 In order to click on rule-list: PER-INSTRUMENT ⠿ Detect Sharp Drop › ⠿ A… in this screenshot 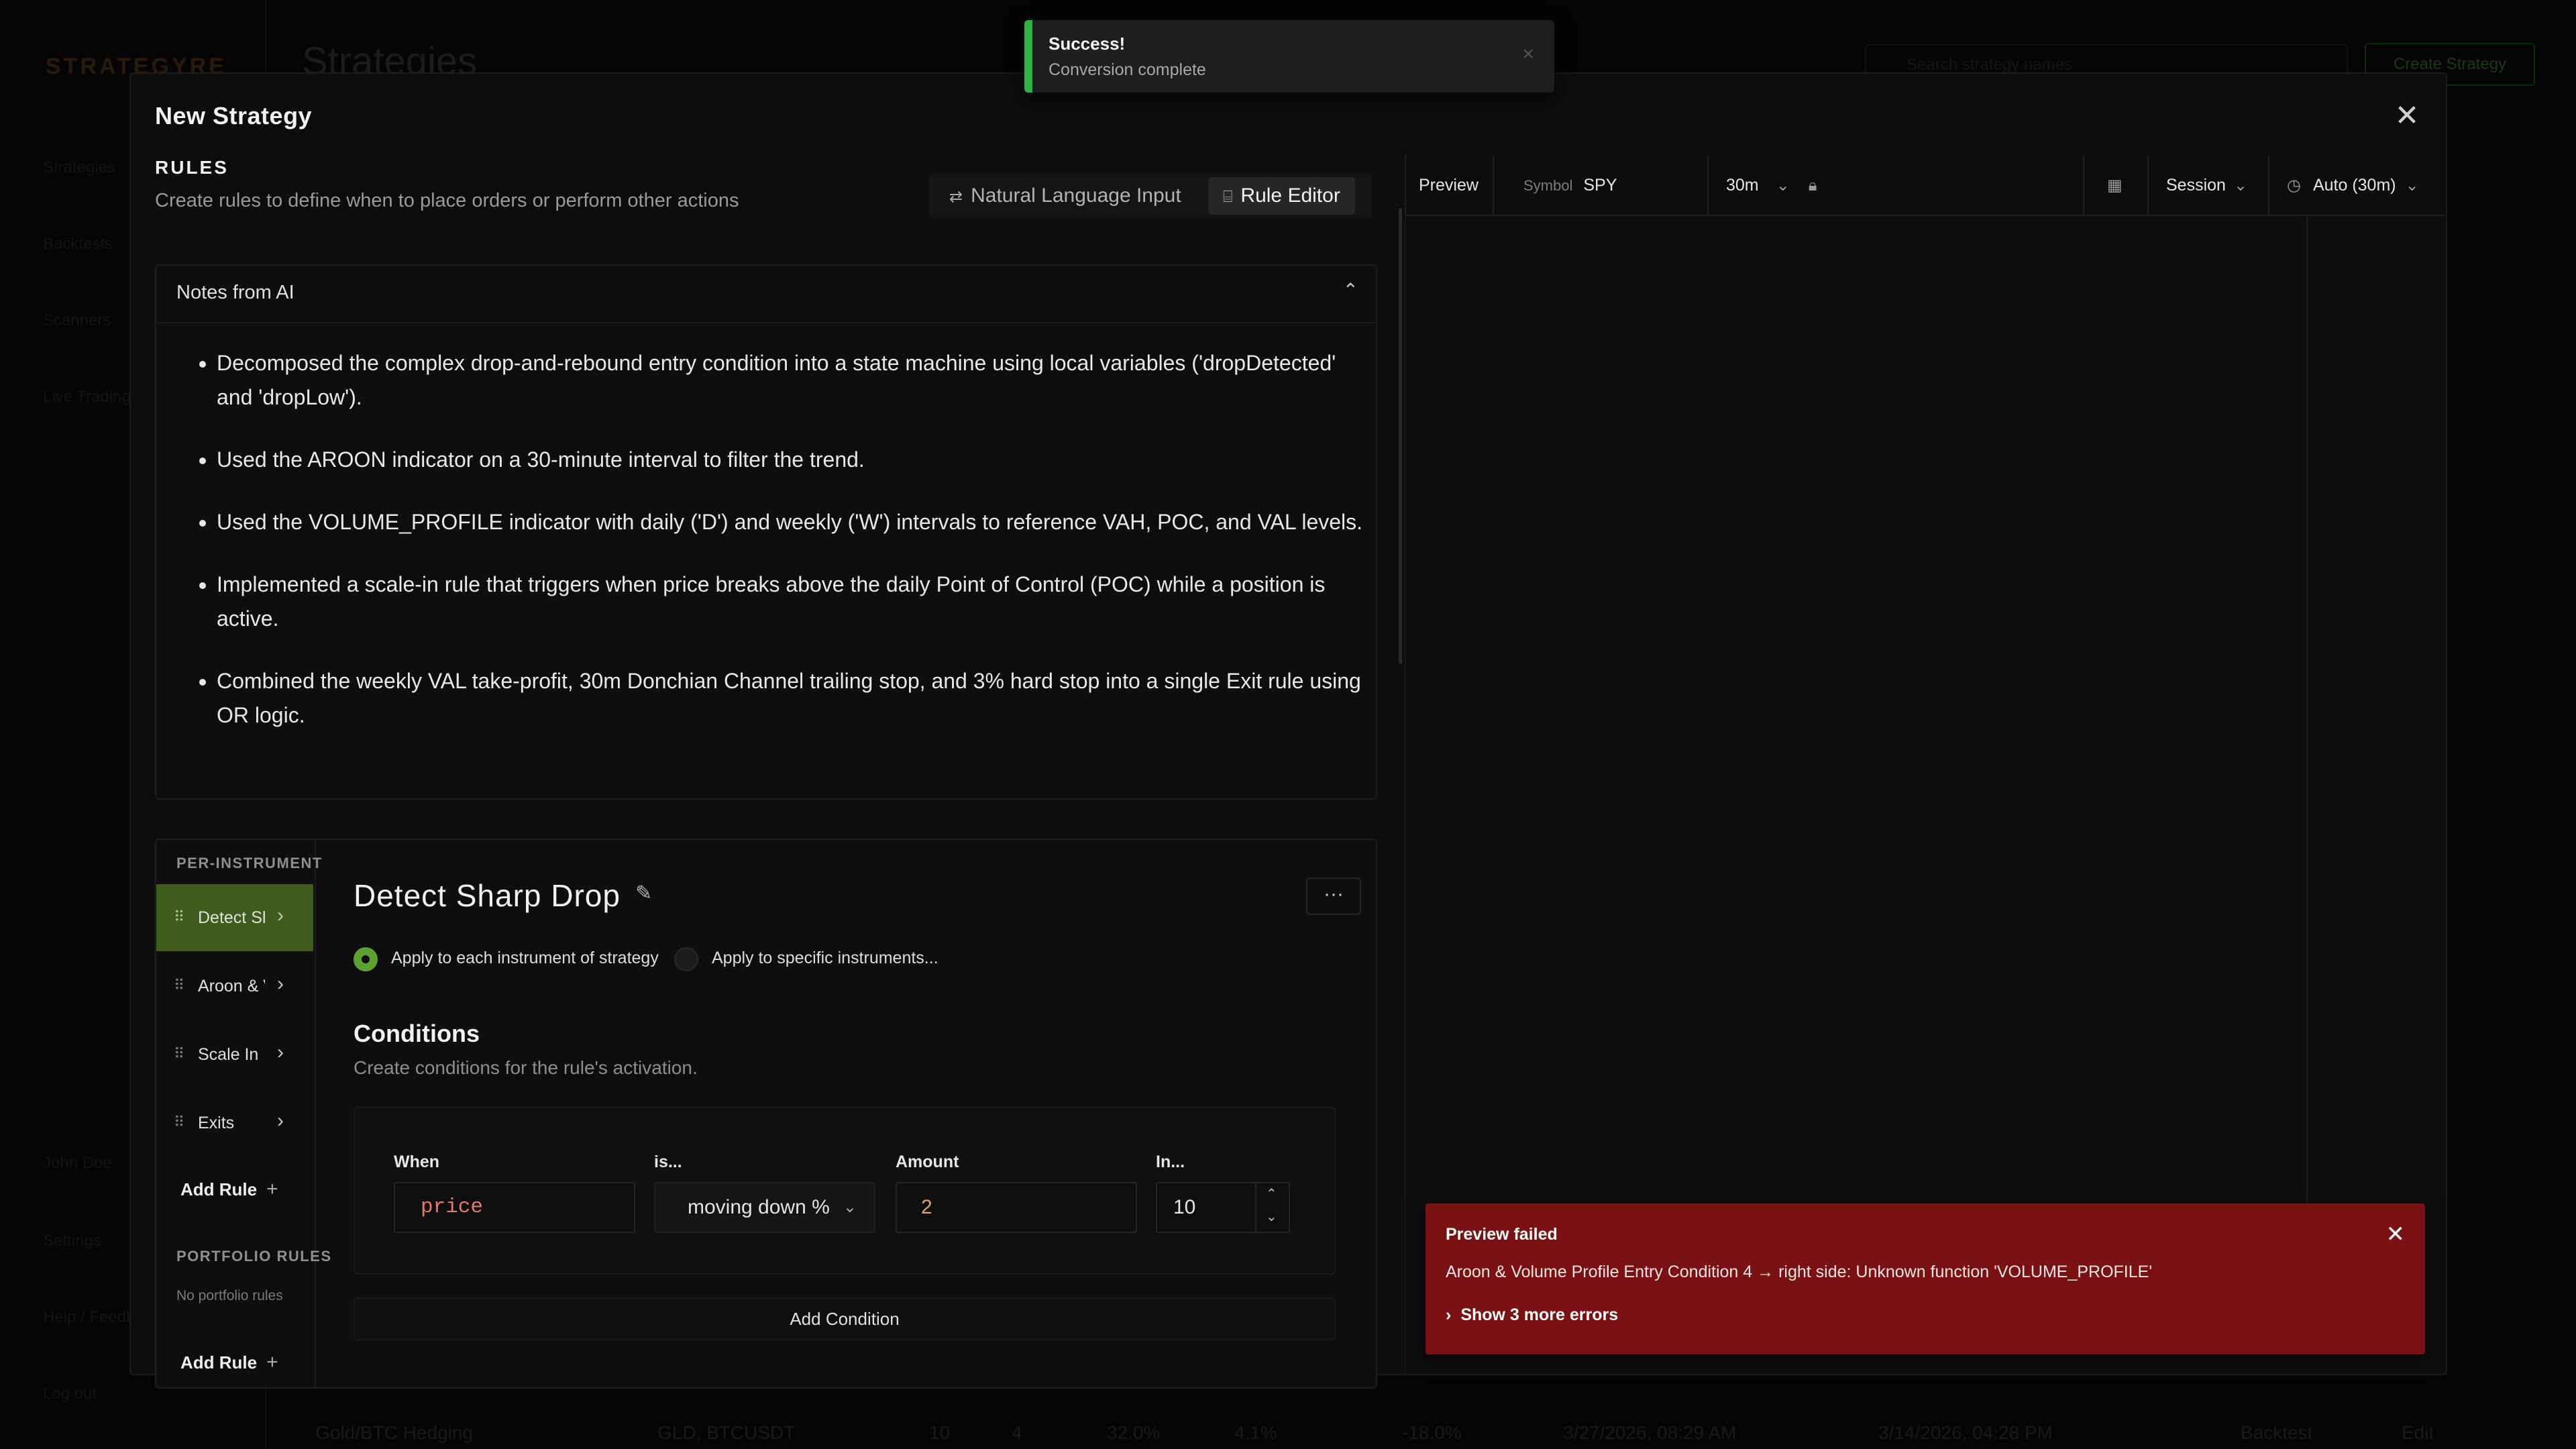, I will do `click(243, 1113)`.